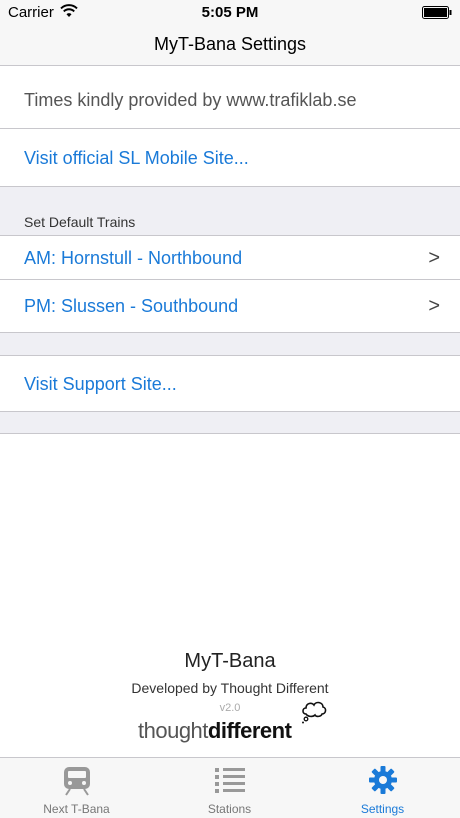 This screenshot has height=818, width=460. What do you see at coordinates (314, 712) in the screenshot?
I see `thought-bubble-icon` at bounding box center [314, 712].